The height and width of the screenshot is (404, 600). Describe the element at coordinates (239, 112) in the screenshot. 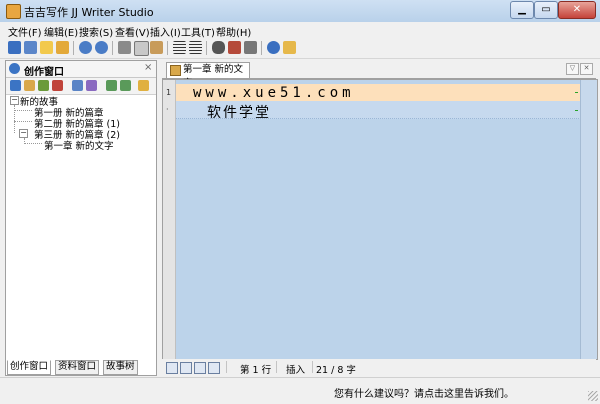

I see `editor-line-2: 软件学堂` at that location.